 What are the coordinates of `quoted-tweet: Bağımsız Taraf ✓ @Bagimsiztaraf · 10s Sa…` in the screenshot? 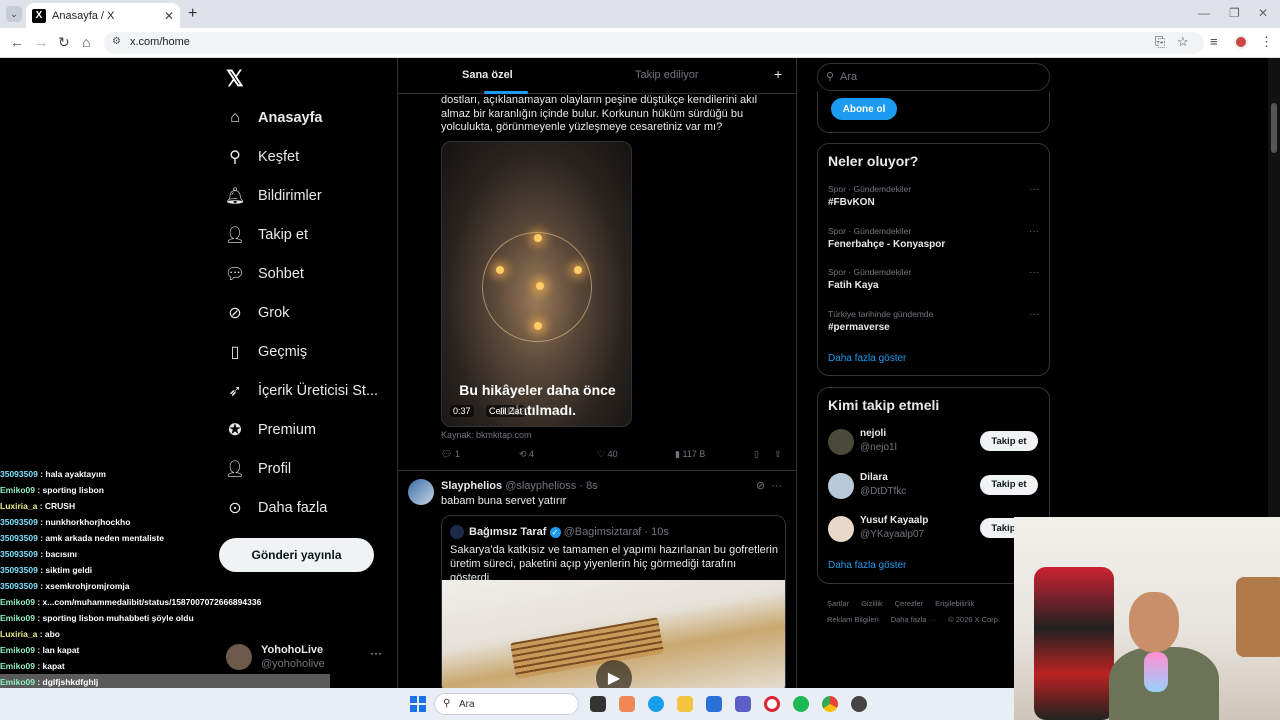 It's located at (613, 601).